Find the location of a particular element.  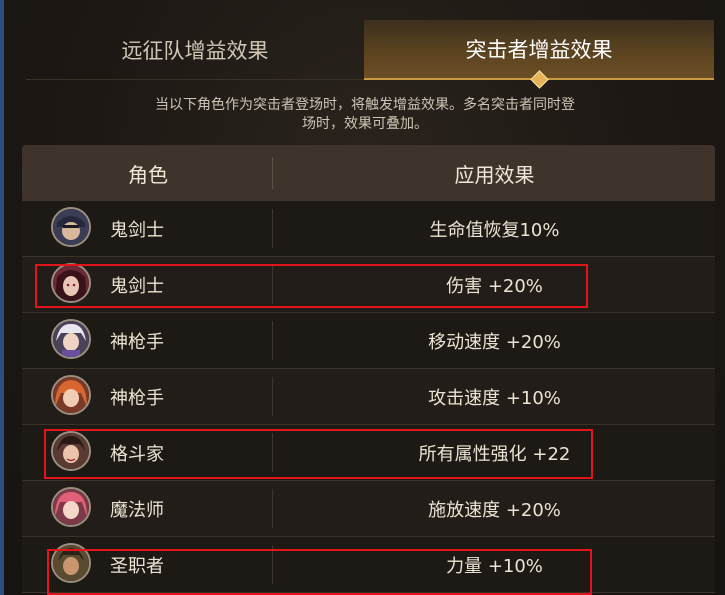

description-text: 当以下角色作为突击者登场时，将触发增益效果。多名突击者同时登场时，效果可叠加。 is located at coordinates (365, 114).